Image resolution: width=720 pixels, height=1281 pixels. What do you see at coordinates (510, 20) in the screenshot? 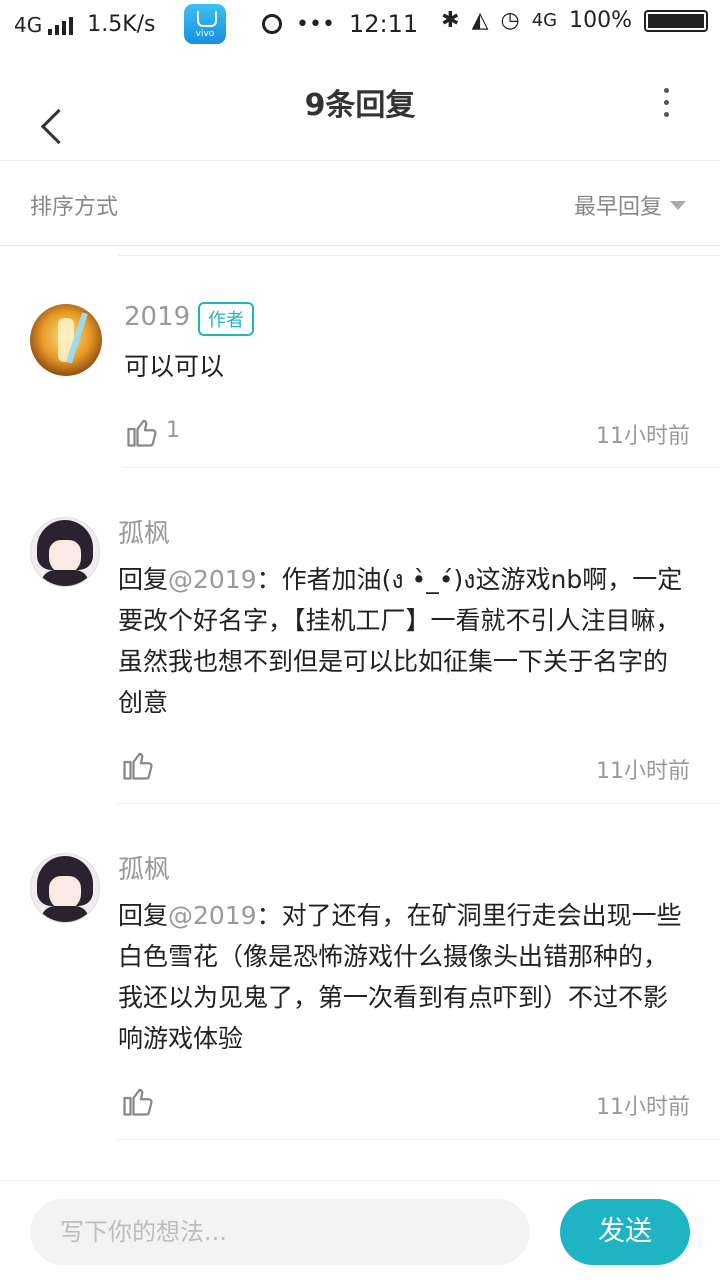
I see `alarm-icon: ◷` at bounding box center [510, 20].